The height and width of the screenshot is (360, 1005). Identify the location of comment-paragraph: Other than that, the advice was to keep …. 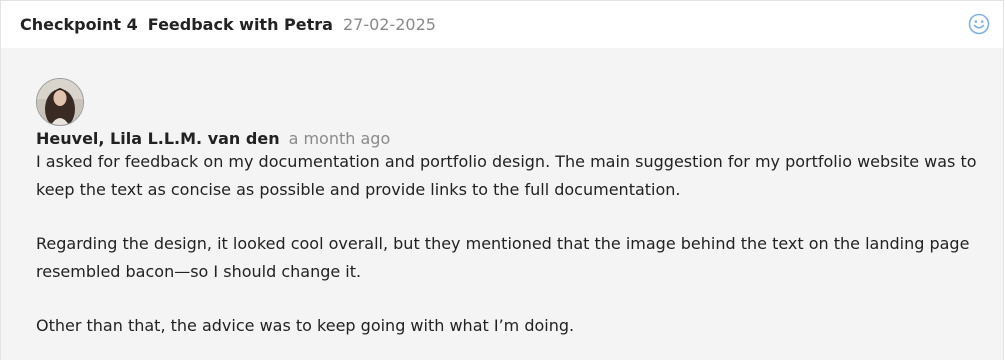
(305, 325).